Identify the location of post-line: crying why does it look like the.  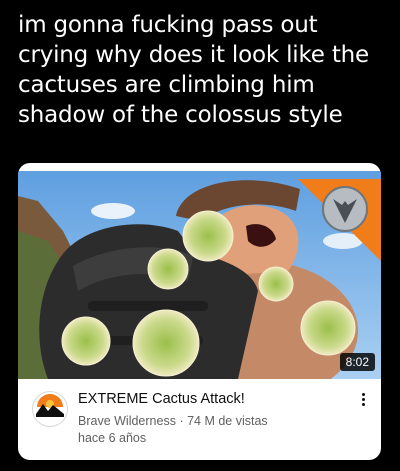
(193, 55).